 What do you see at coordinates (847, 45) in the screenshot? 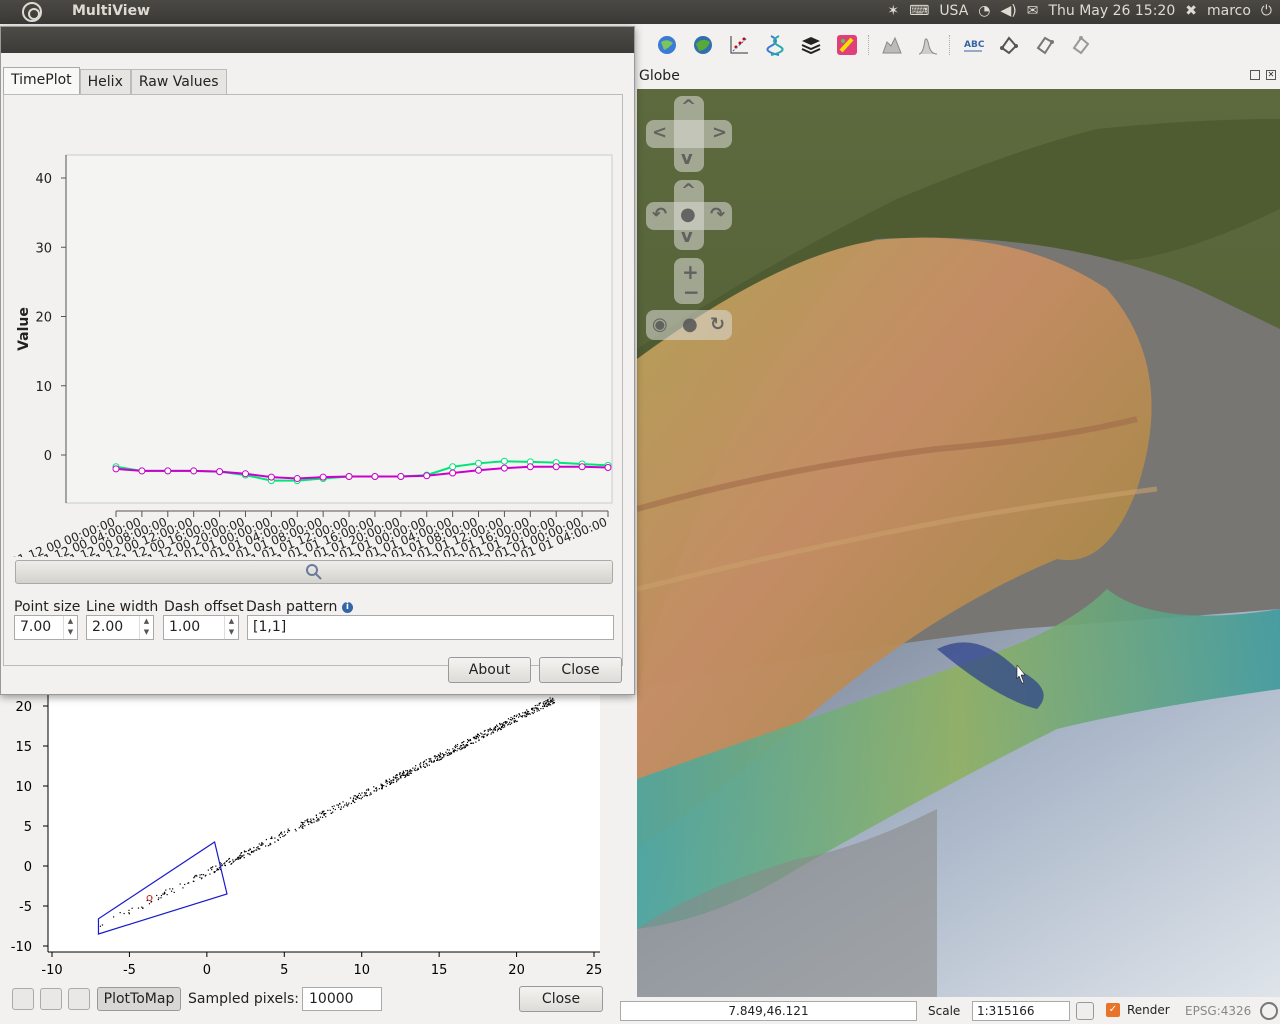
I see `paint-icon` at bounding box center [847, 45].